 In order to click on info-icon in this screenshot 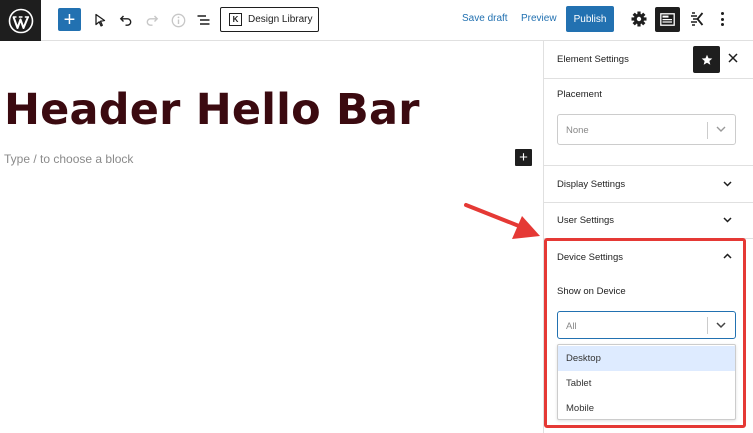, I will do `click(178, 20)`.